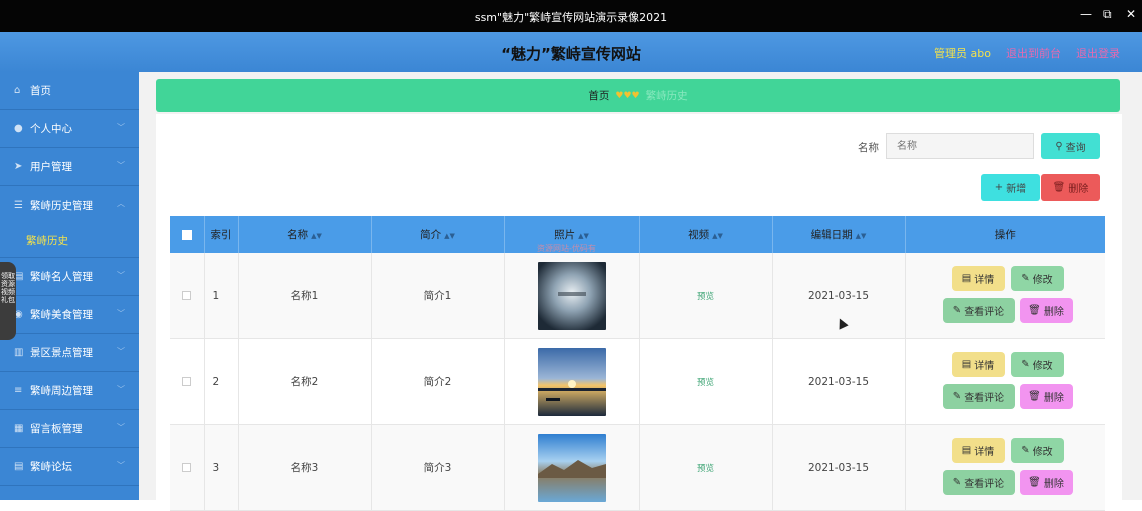  Describe the element at coordinates (706, 234) in the screenshot. I see `header-video: 视频 ▲▼` at that location.